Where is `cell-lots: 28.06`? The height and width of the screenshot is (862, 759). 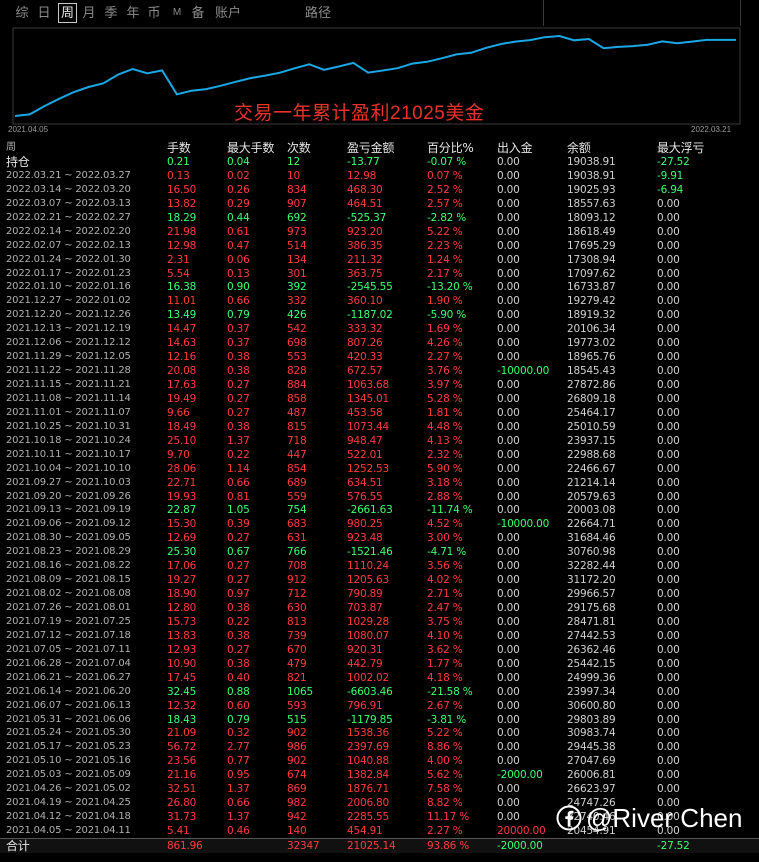 cell-lots: 28.06 is located at coordinates (182, 468).